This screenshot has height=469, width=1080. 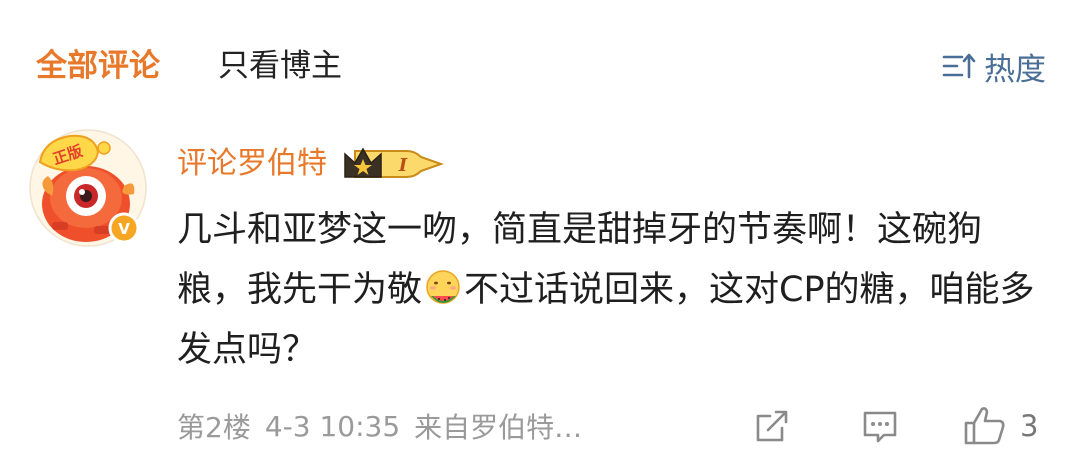 What do you see at coordinates (959, 66) in the screenshot?
I see `sort-icon` at bounding box center [959, 66].